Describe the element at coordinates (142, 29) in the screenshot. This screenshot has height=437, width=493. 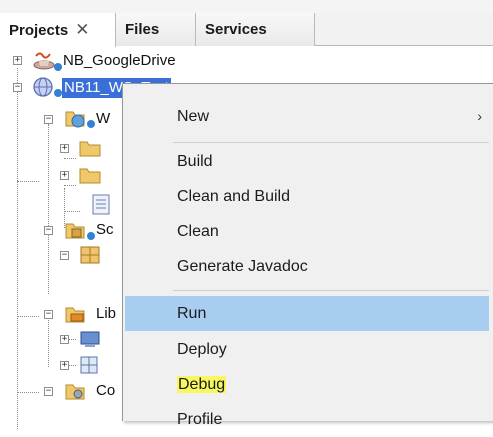
I see `tab-files-label: Files` at that location.